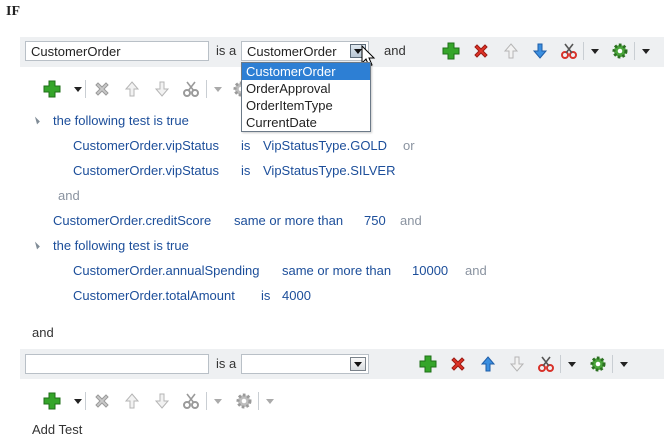  What do you see at coordinates (117, 51) in the screenshot?
I see `fact-alias-input: CustomerOrder` at bounding box center [117, 51].